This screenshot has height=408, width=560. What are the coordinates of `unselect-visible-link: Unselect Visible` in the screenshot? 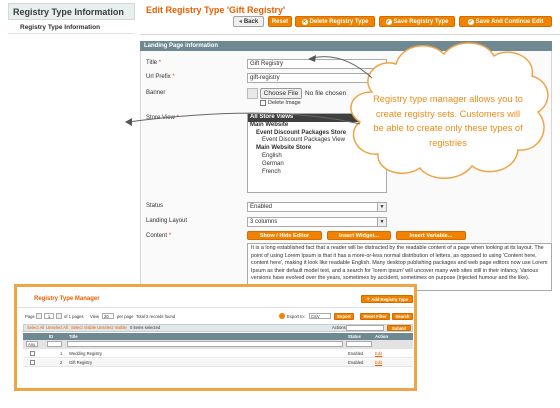 It's located at (112, 327).